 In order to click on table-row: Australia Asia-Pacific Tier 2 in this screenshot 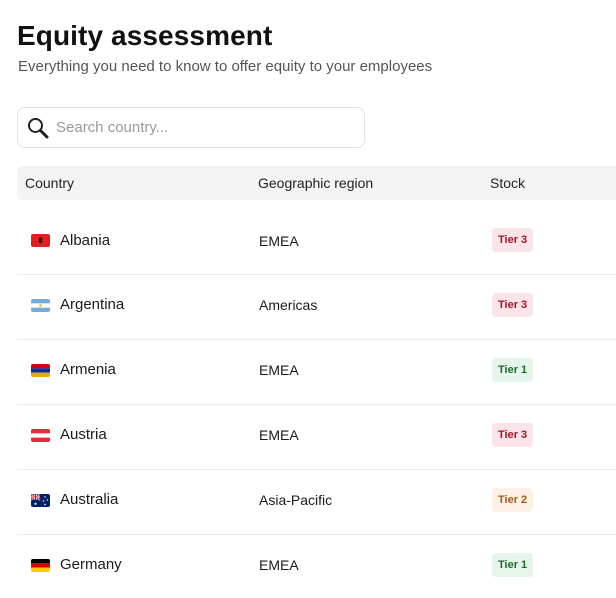, I will do `click(316, 502)`.